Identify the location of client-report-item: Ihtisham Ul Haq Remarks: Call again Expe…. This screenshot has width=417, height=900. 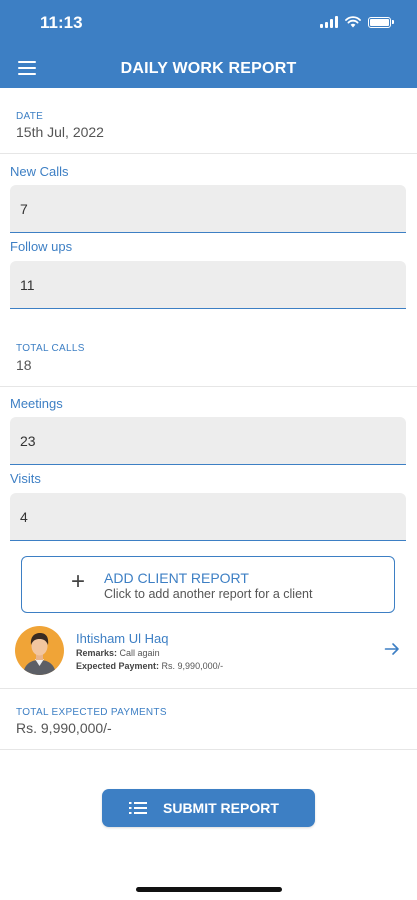
(208, 652).